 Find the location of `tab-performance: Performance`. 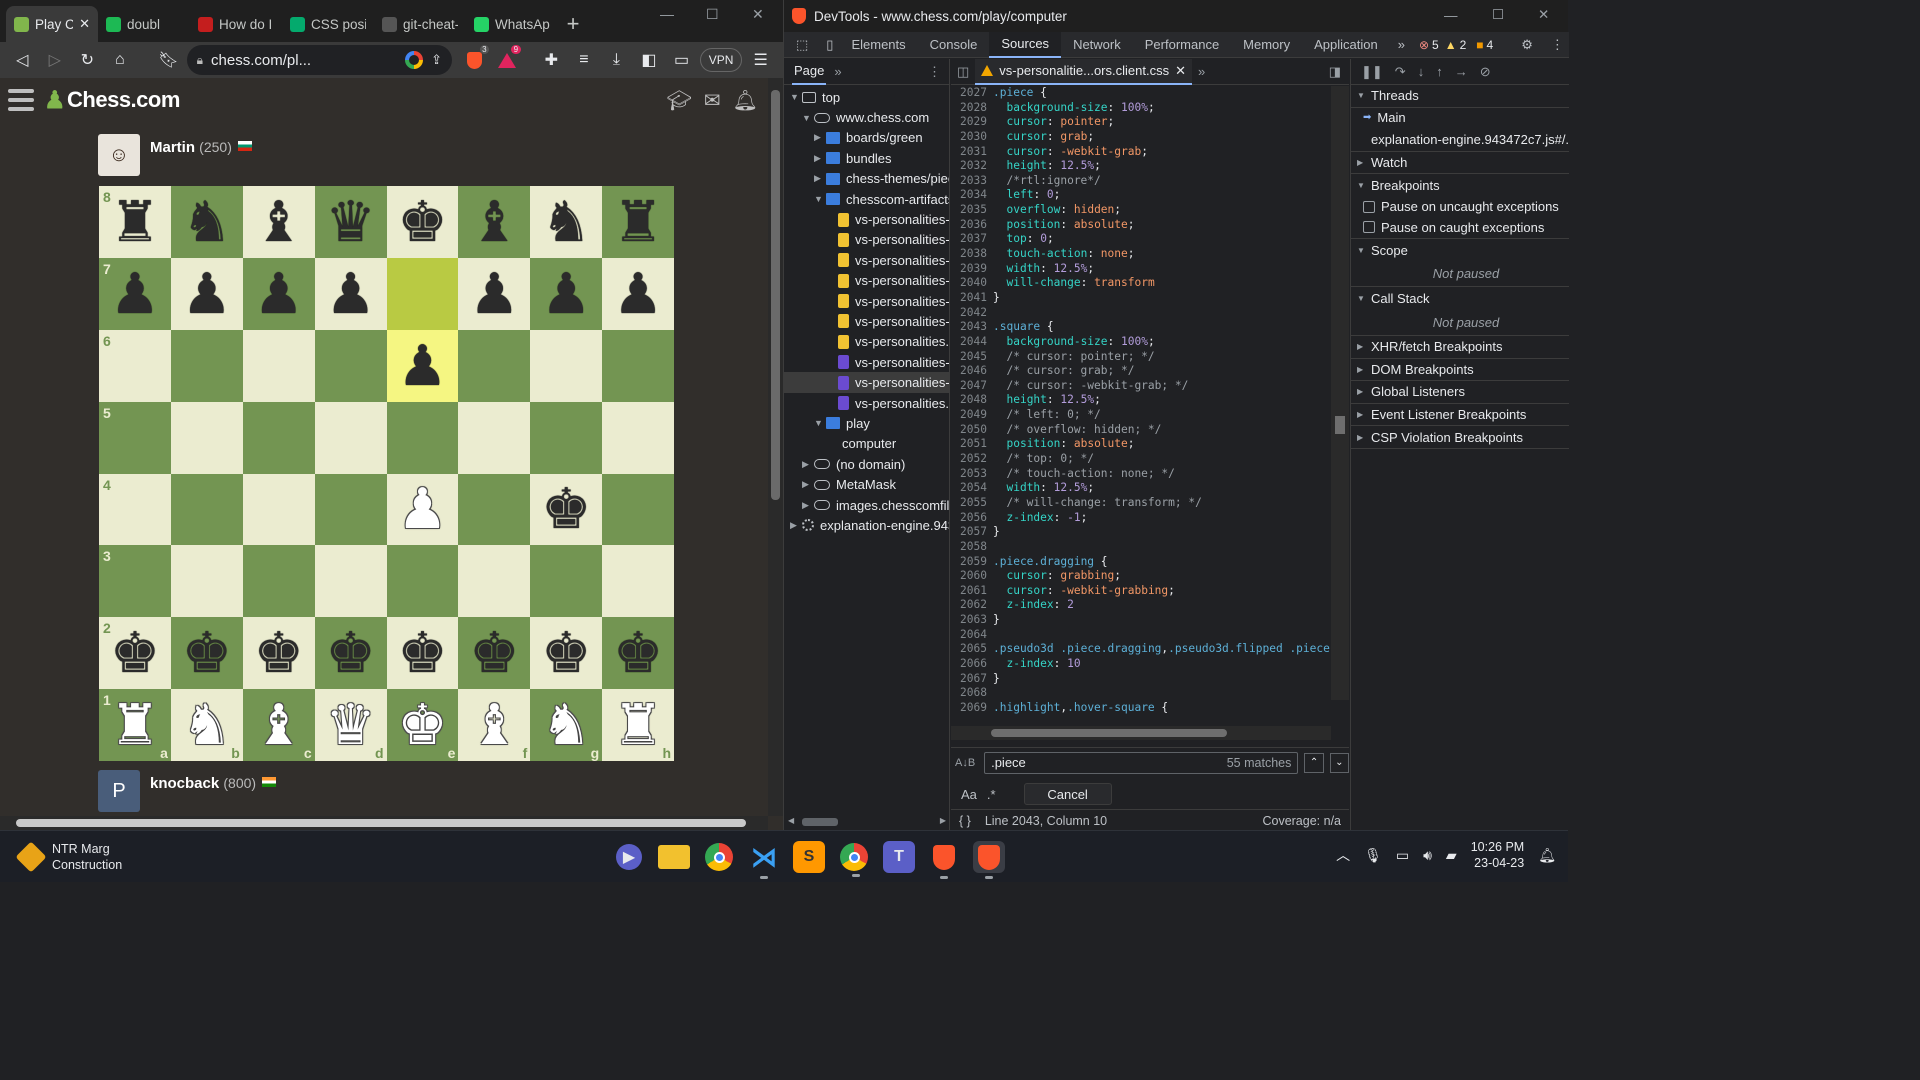

tab-performance: Performance is located at coordinates (1182, 45).